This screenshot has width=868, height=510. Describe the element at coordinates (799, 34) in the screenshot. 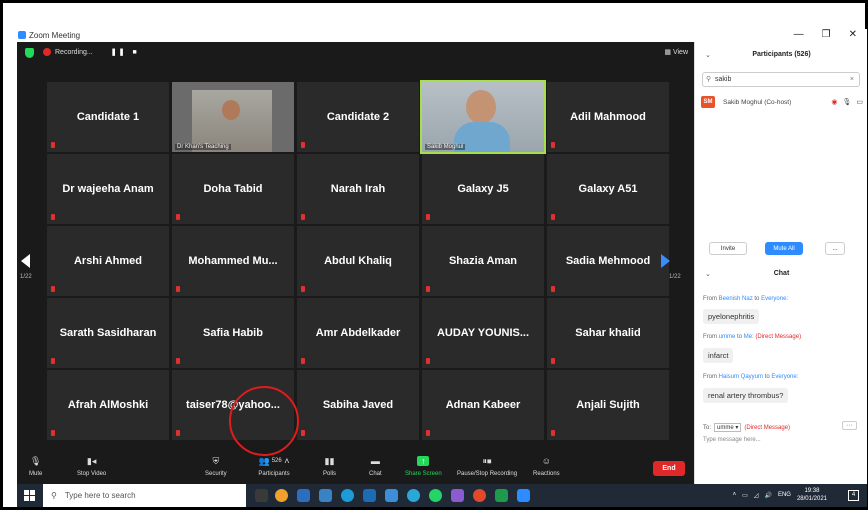

I see `minimize-button: —` at that location.